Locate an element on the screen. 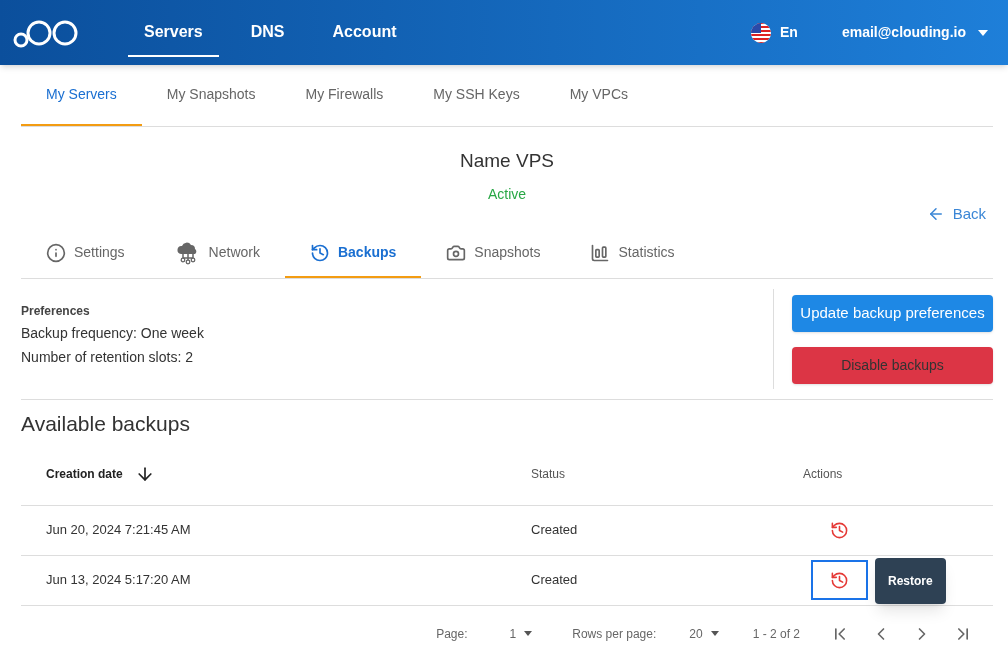 Image resolution: width=1008 pixels, height=665 pixels. us-flag-icon is located at coordinates (761, 32).